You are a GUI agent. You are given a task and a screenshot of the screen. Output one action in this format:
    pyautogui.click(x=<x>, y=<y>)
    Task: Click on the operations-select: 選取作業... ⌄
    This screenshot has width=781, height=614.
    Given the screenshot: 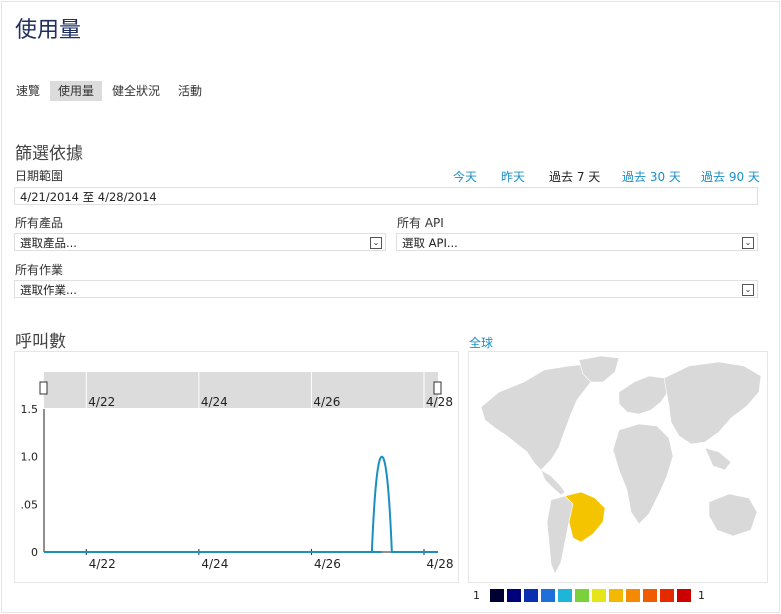 What is the action you would take?
    pyautogui.click(x=386, y=289)
    